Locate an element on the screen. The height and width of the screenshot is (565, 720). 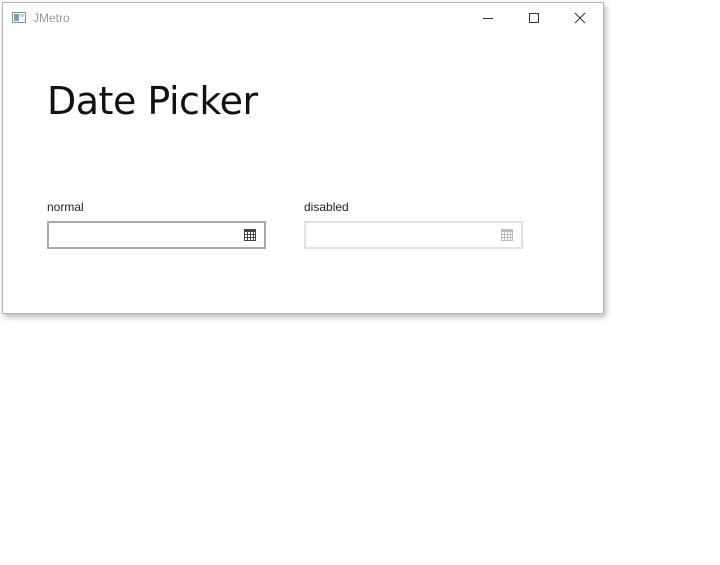
page-title: Date Picker is located at coordinates (152, 101).